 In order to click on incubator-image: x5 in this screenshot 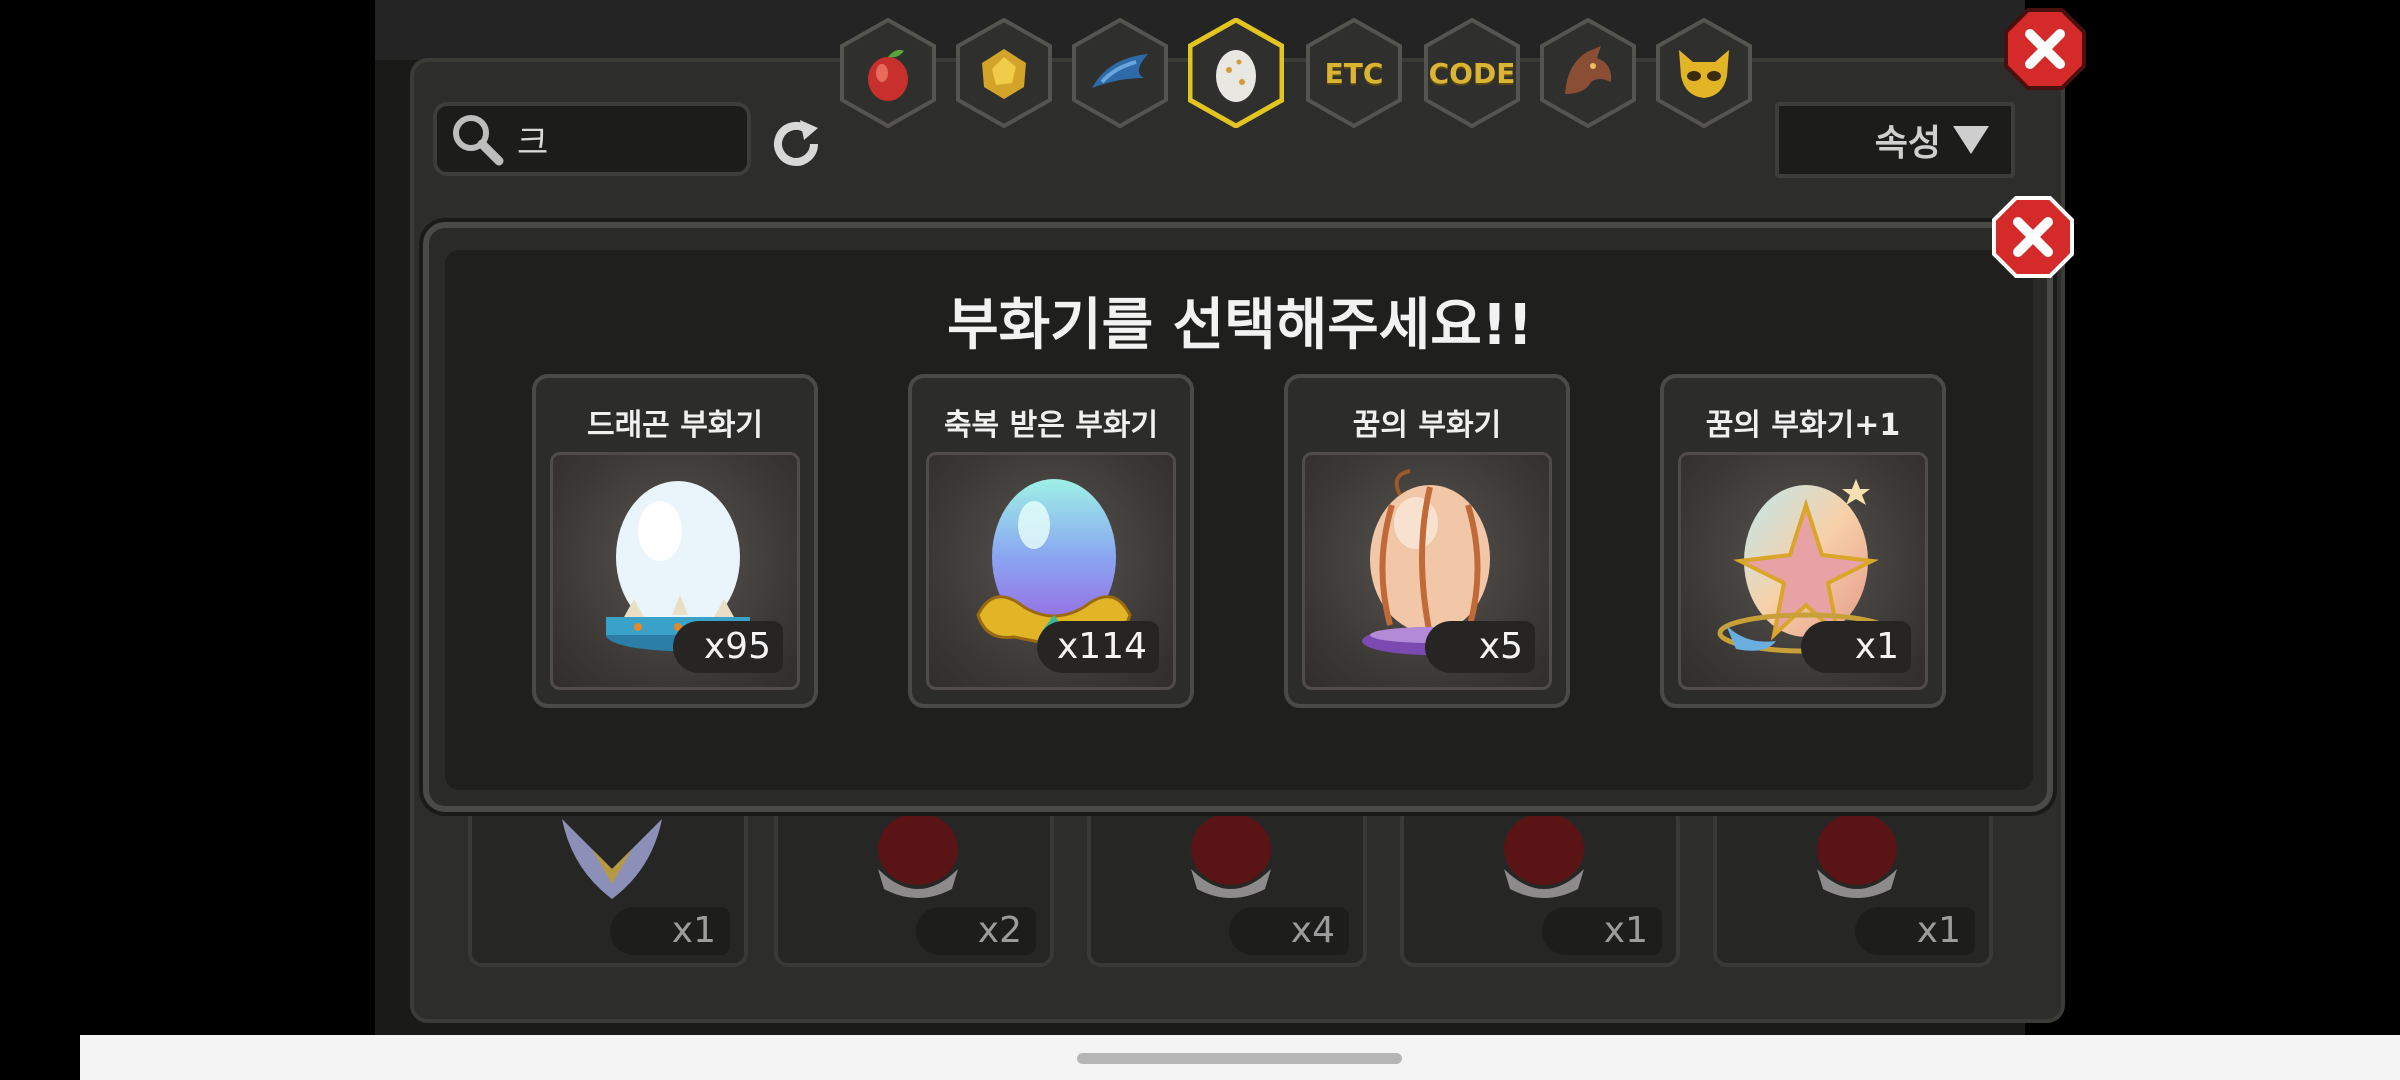, I will do `click(1427, 571)`.